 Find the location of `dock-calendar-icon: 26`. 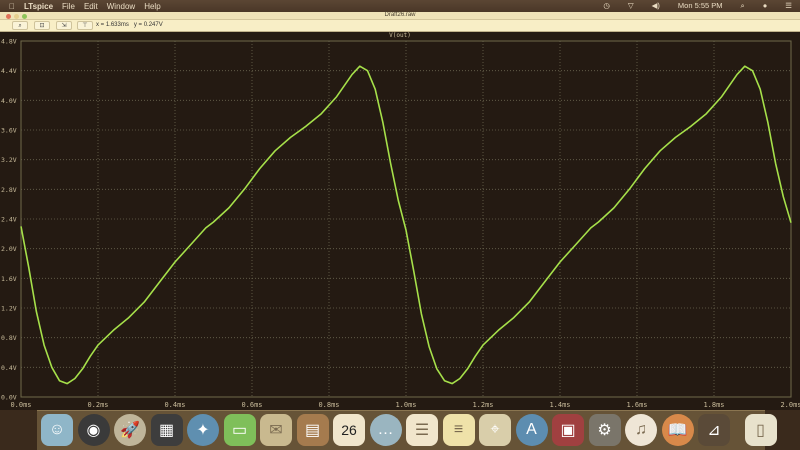

dock-calendar-icon: 26 is located at coordinates (349, 430).